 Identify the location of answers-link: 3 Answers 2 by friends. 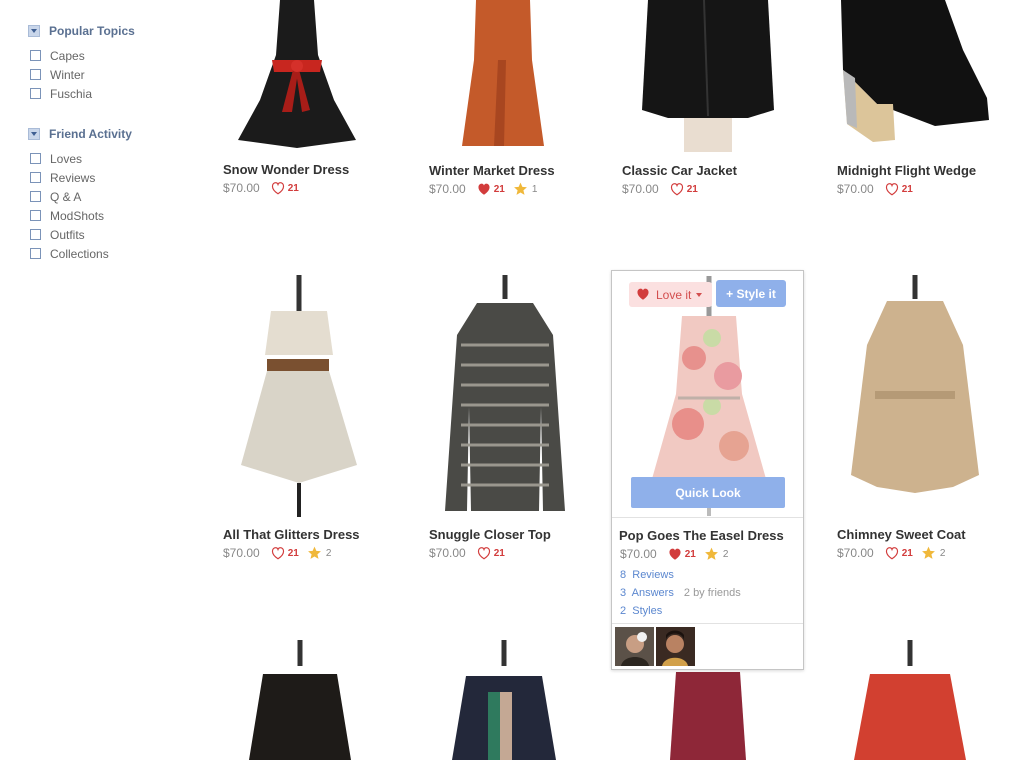
(680, 593).